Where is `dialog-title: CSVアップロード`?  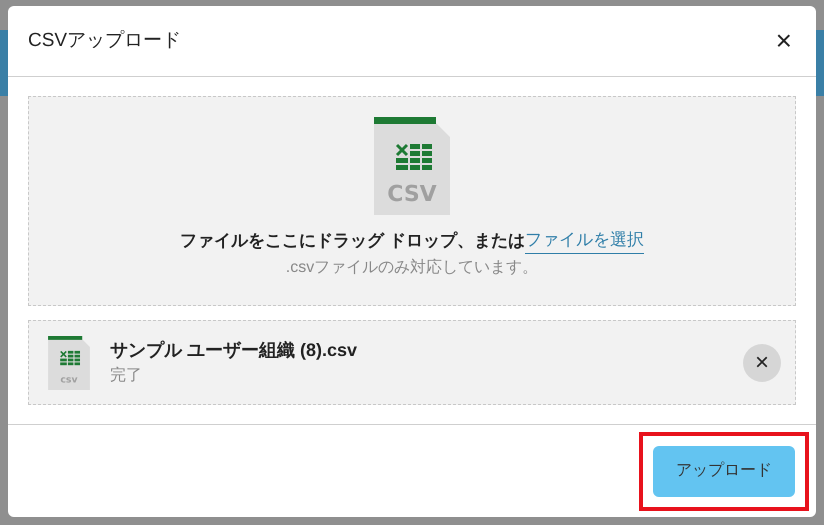
dialog-title: CSVアップロード is located at coordinates (105, 40).